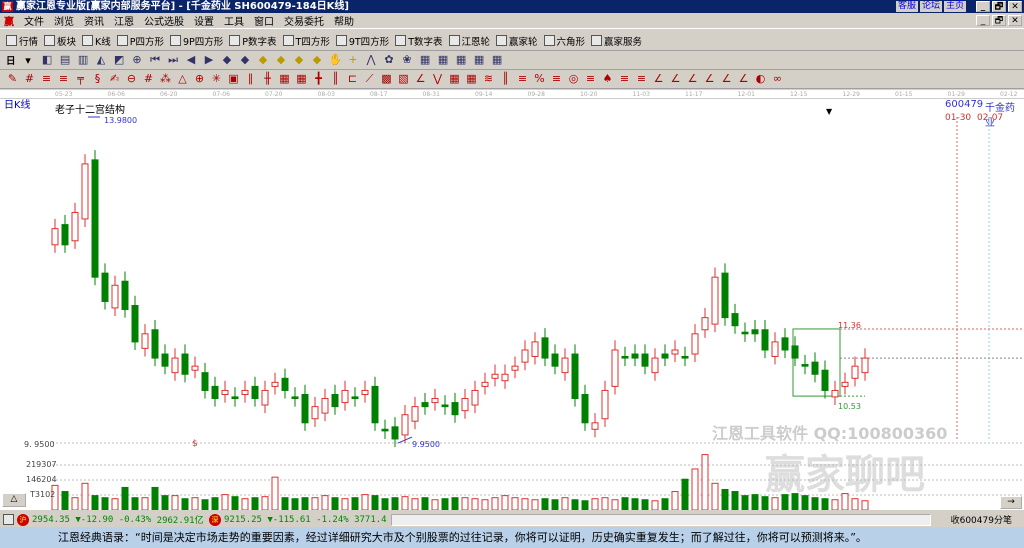 The image size is (1024, 548). Describe the element at coordinates (34, 20) in the screenshot. I see `menu-file: 文件` at that location.